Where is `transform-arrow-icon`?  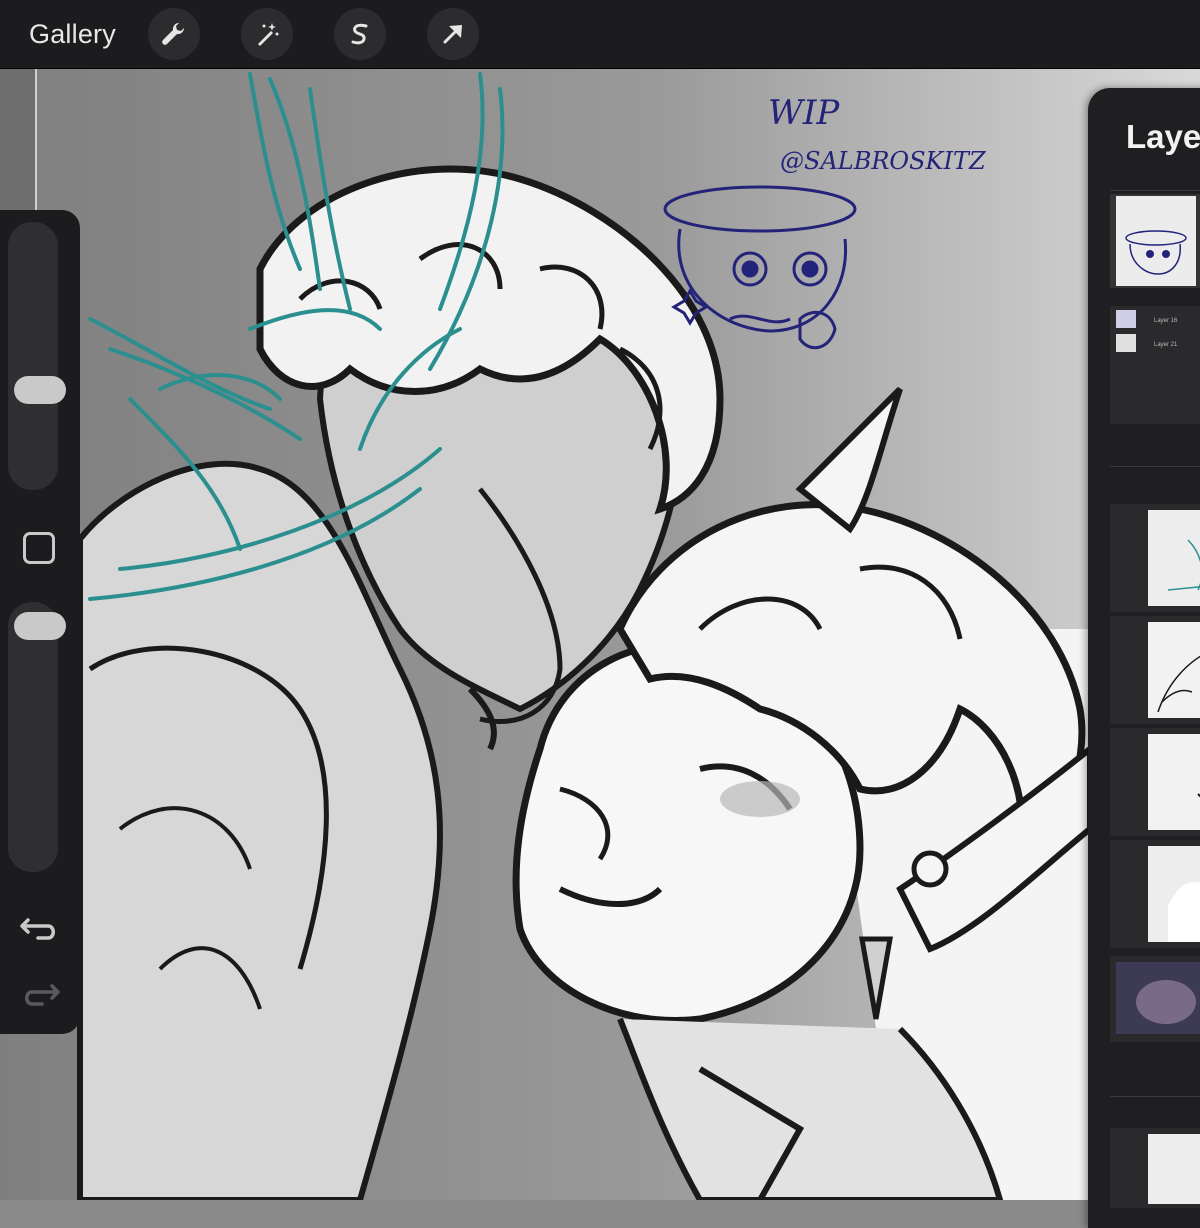 transform-arrow-icon is located at coordinates (452, 34).